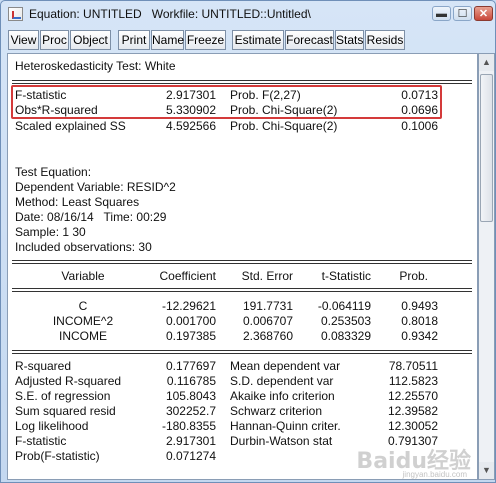 This screenshot has width=496, height=483. Describe the element at coordinates (190, 411) in the screenshot. I see `summary-value: 302252.7` at that location.